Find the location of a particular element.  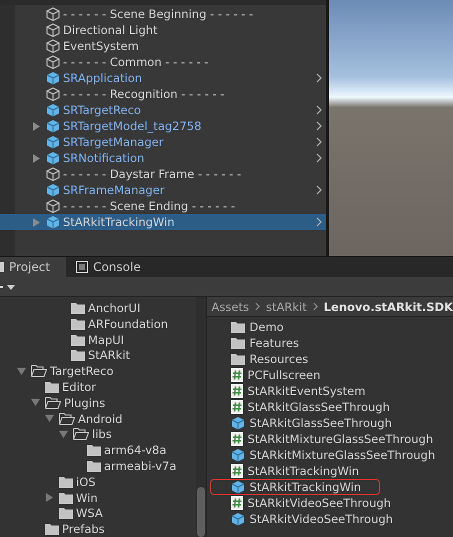

hierarchy-item: SRNotification is located at coordinates (163, 158).